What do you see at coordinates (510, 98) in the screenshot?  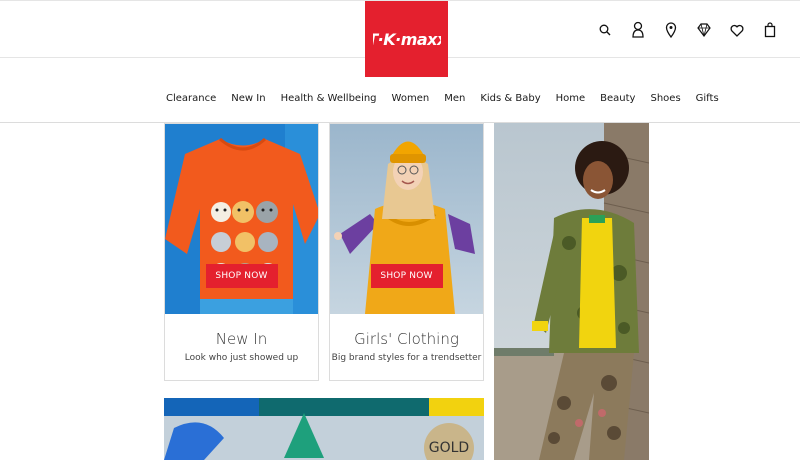 I see `nav-item-kids-baby: Kids & Baby` at bounding box center [510, 98].